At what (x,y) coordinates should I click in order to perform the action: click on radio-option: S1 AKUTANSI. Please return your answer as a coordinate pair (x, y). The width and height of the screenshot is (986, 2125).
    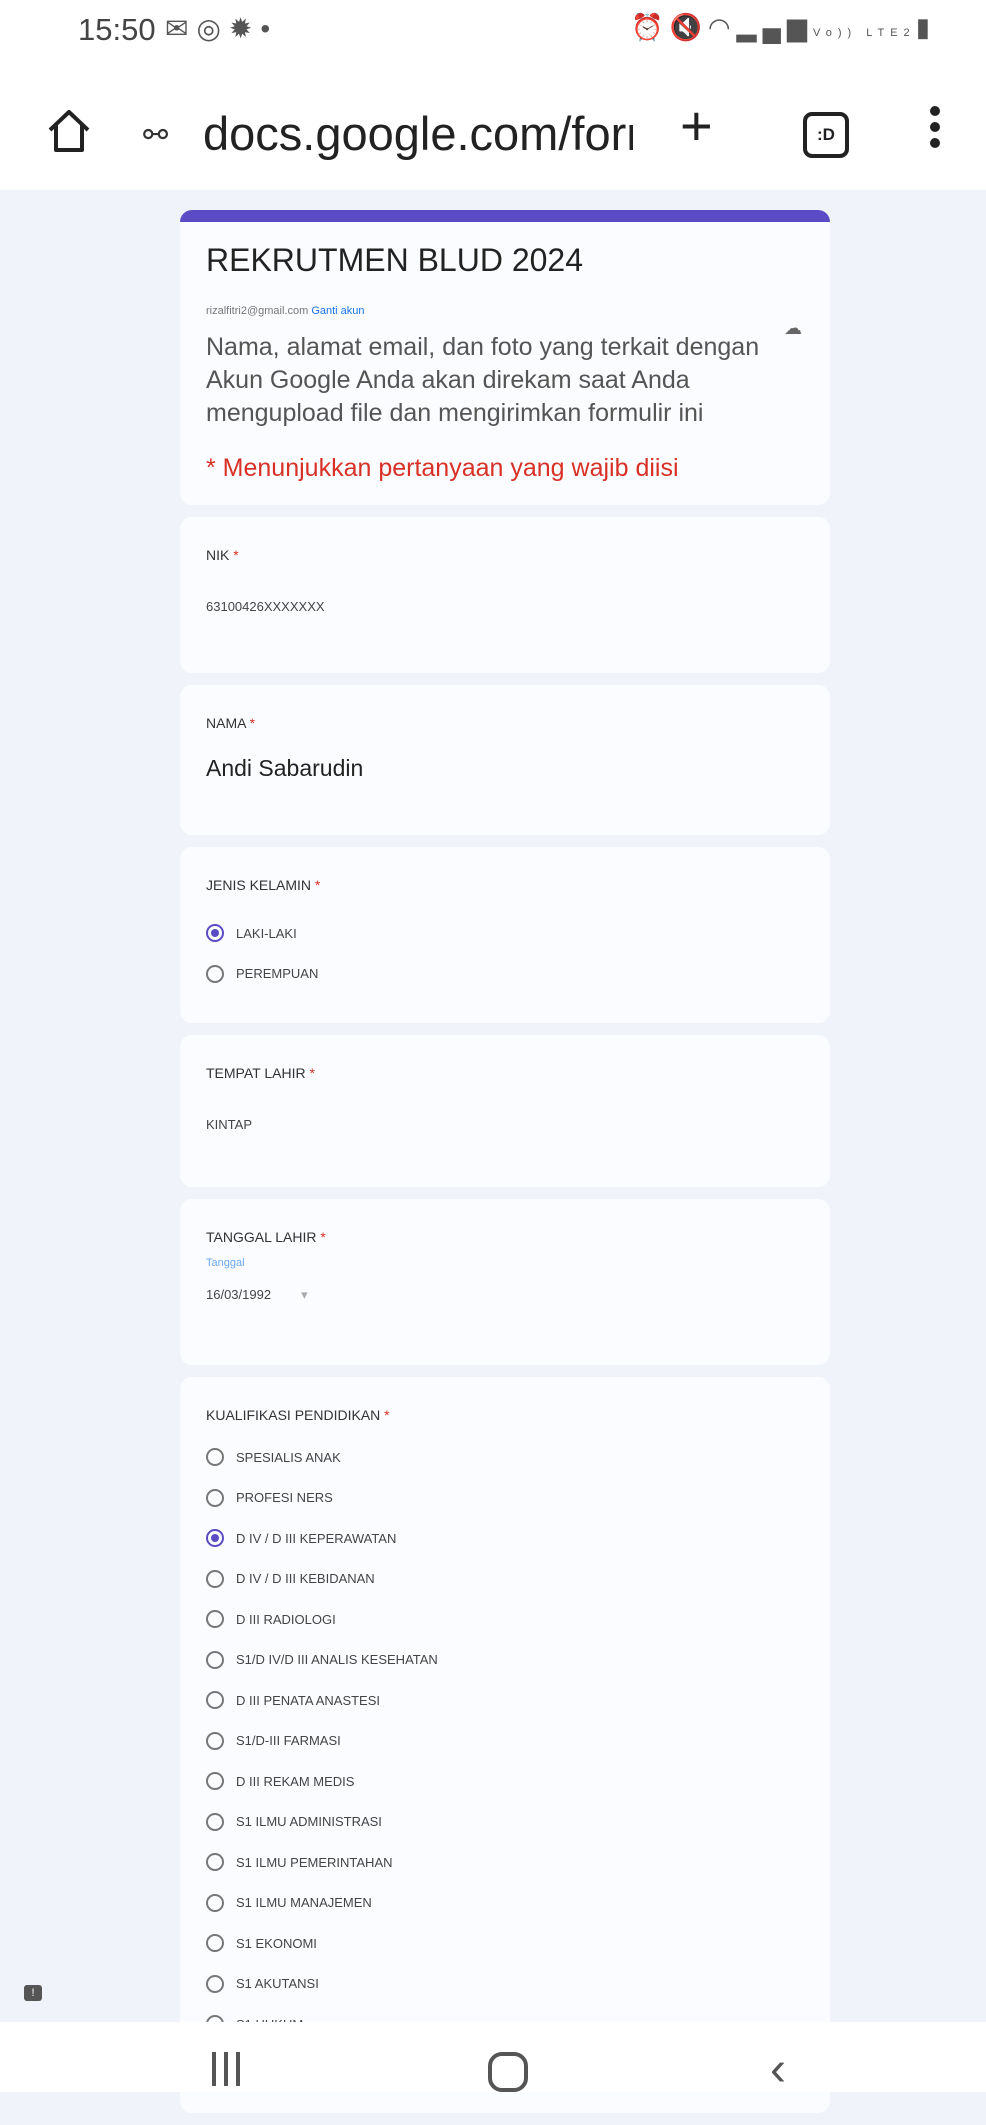
    Looking at the image, I should click on (505, 1984).